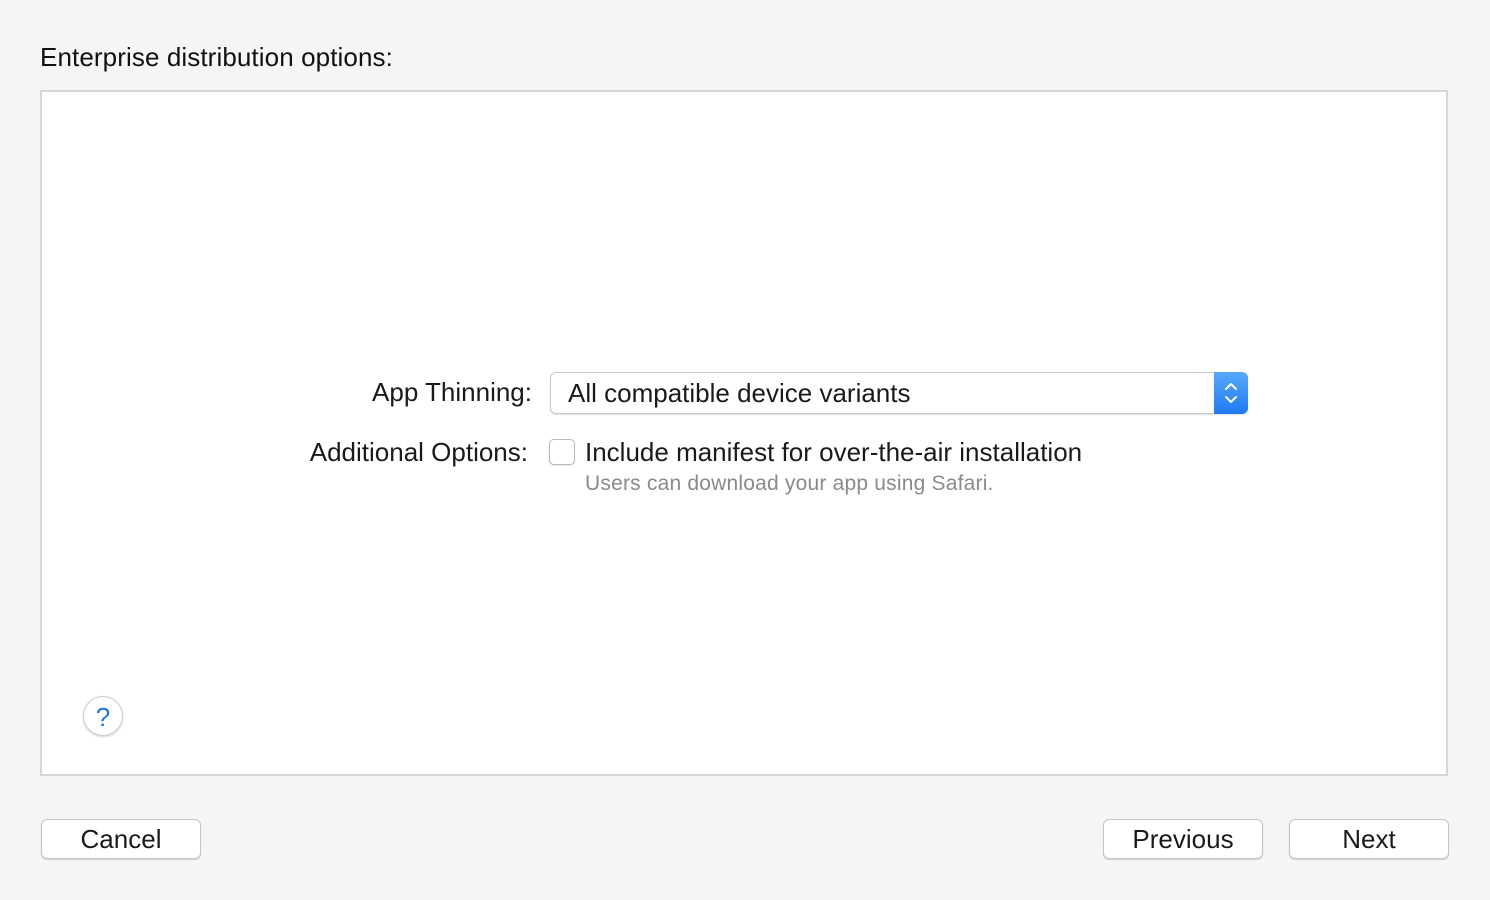 Image resolution: width=1490 pixels, height=900 pixels. I want to click on cancel-button: Cancel, so click(121, 839).